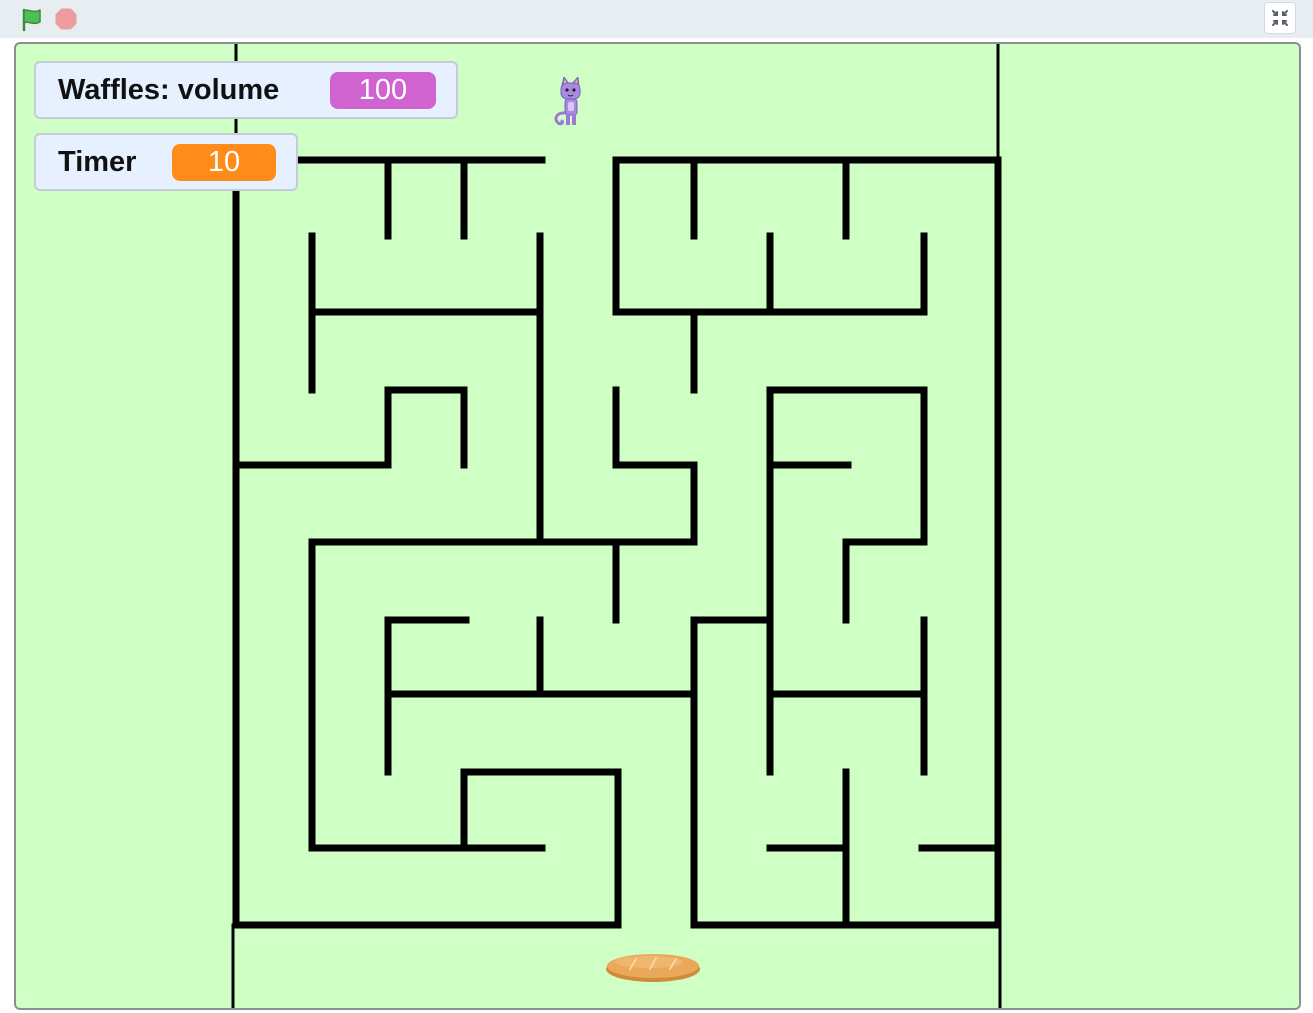 This screenshot has height=1013, width=1313. What do you see at coordinates (570, 103) in the screenshot?
I see `cat-sprite` at bounding box center [570, 103].